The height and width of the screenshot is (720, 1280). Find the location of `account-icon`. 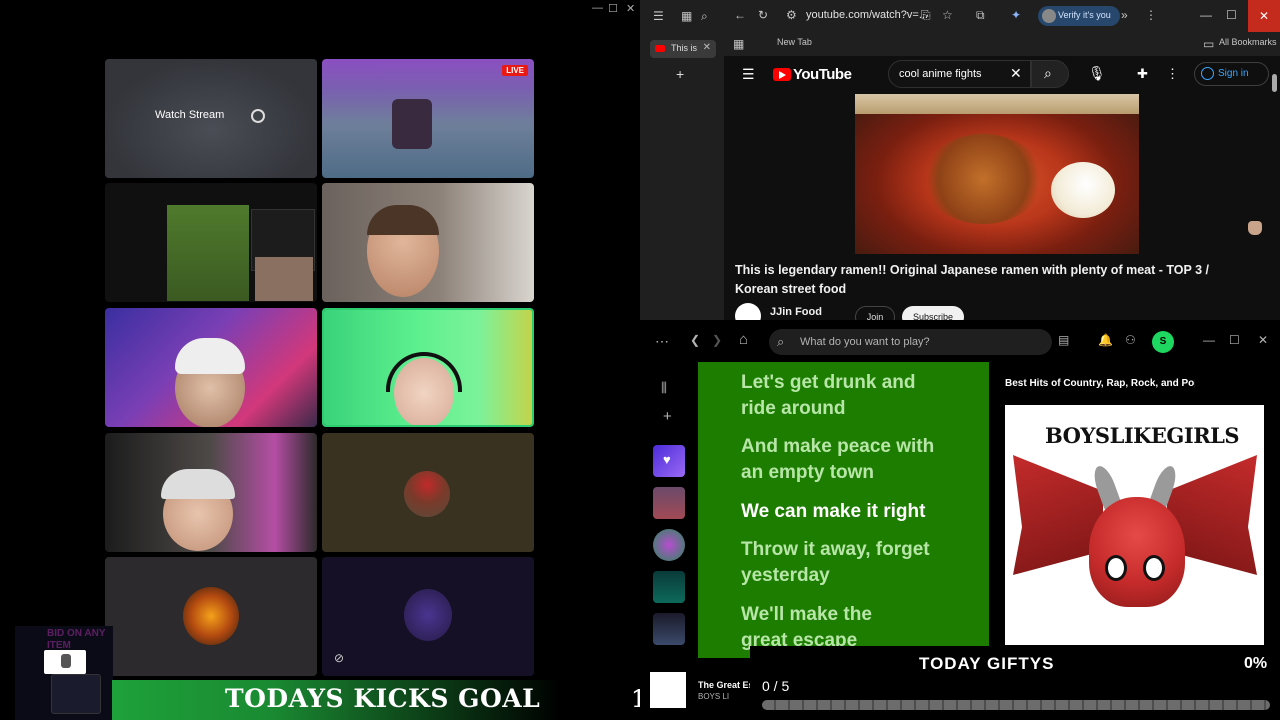

account-icon is located at coordinates (1207, 73).